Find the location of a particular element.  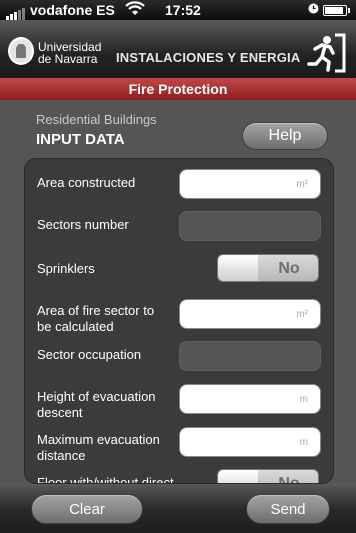

wifi-icon is located at coordinates (135, 10).